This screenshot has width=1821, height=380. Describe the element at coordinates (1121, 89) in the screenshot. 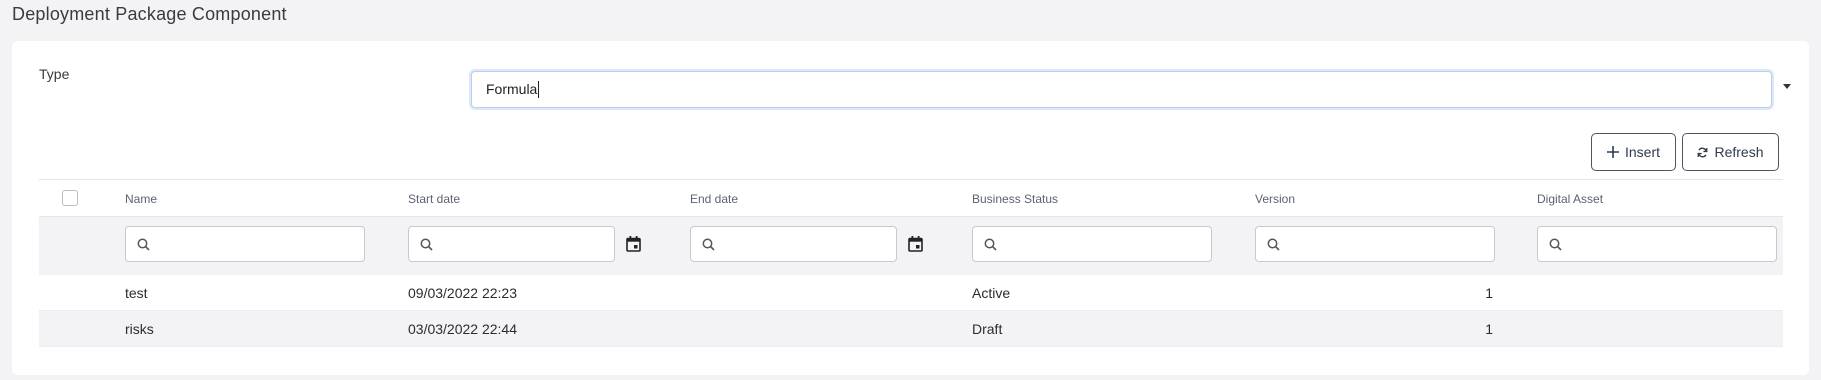

I see `type-input: Formula` at that location.